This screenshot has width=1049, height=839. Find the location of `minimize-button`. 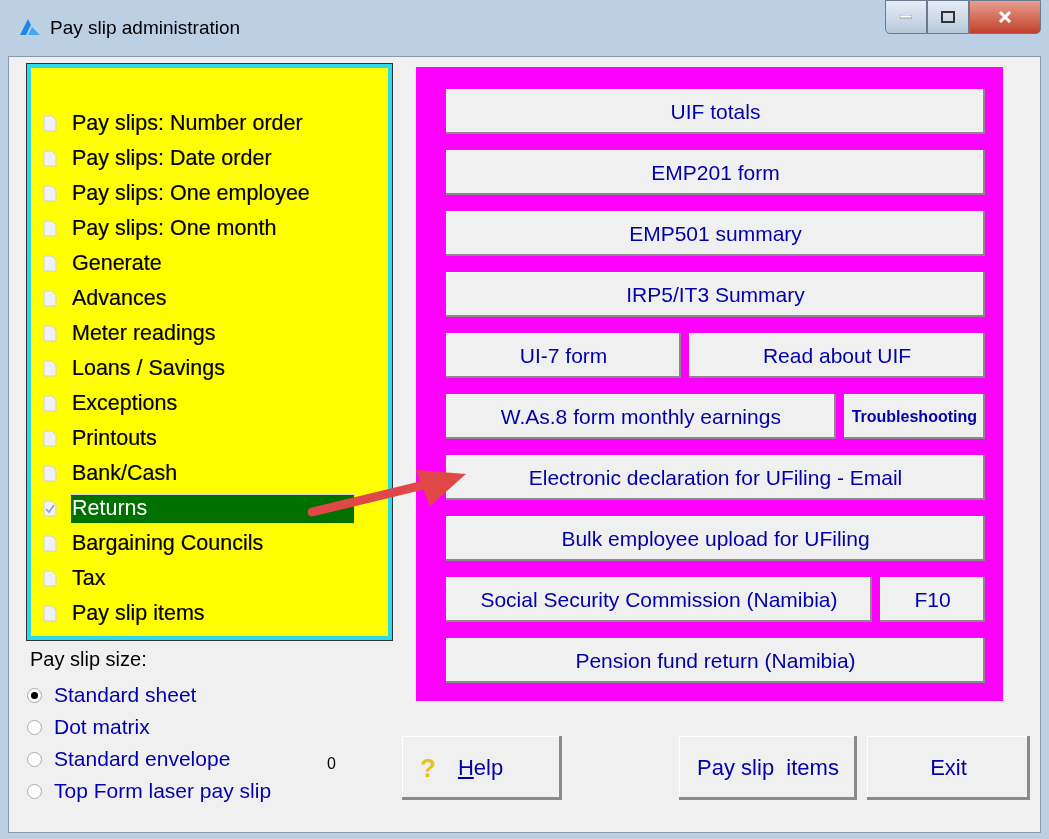

minimize-button is located at coordinates (906, 17).